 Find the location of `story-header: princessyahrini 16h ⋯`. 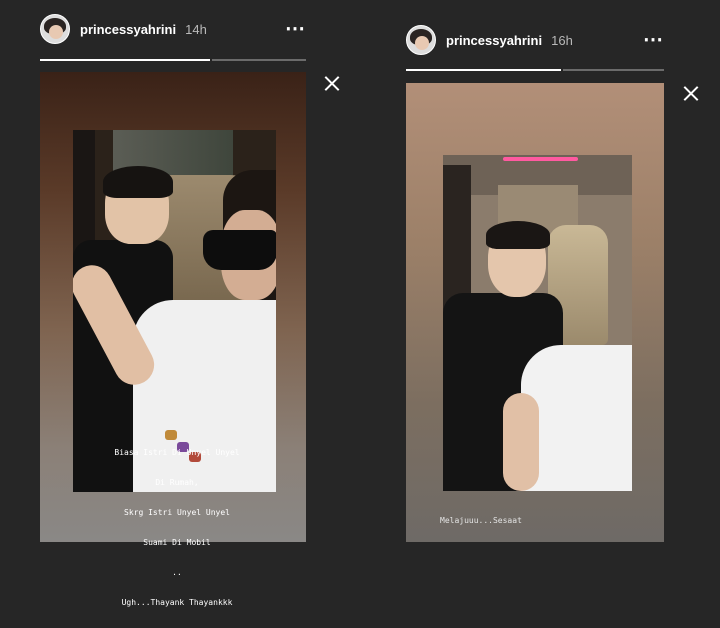

story-header: princessyahrini 16h ⋯ is located at coordinates (535, 40).